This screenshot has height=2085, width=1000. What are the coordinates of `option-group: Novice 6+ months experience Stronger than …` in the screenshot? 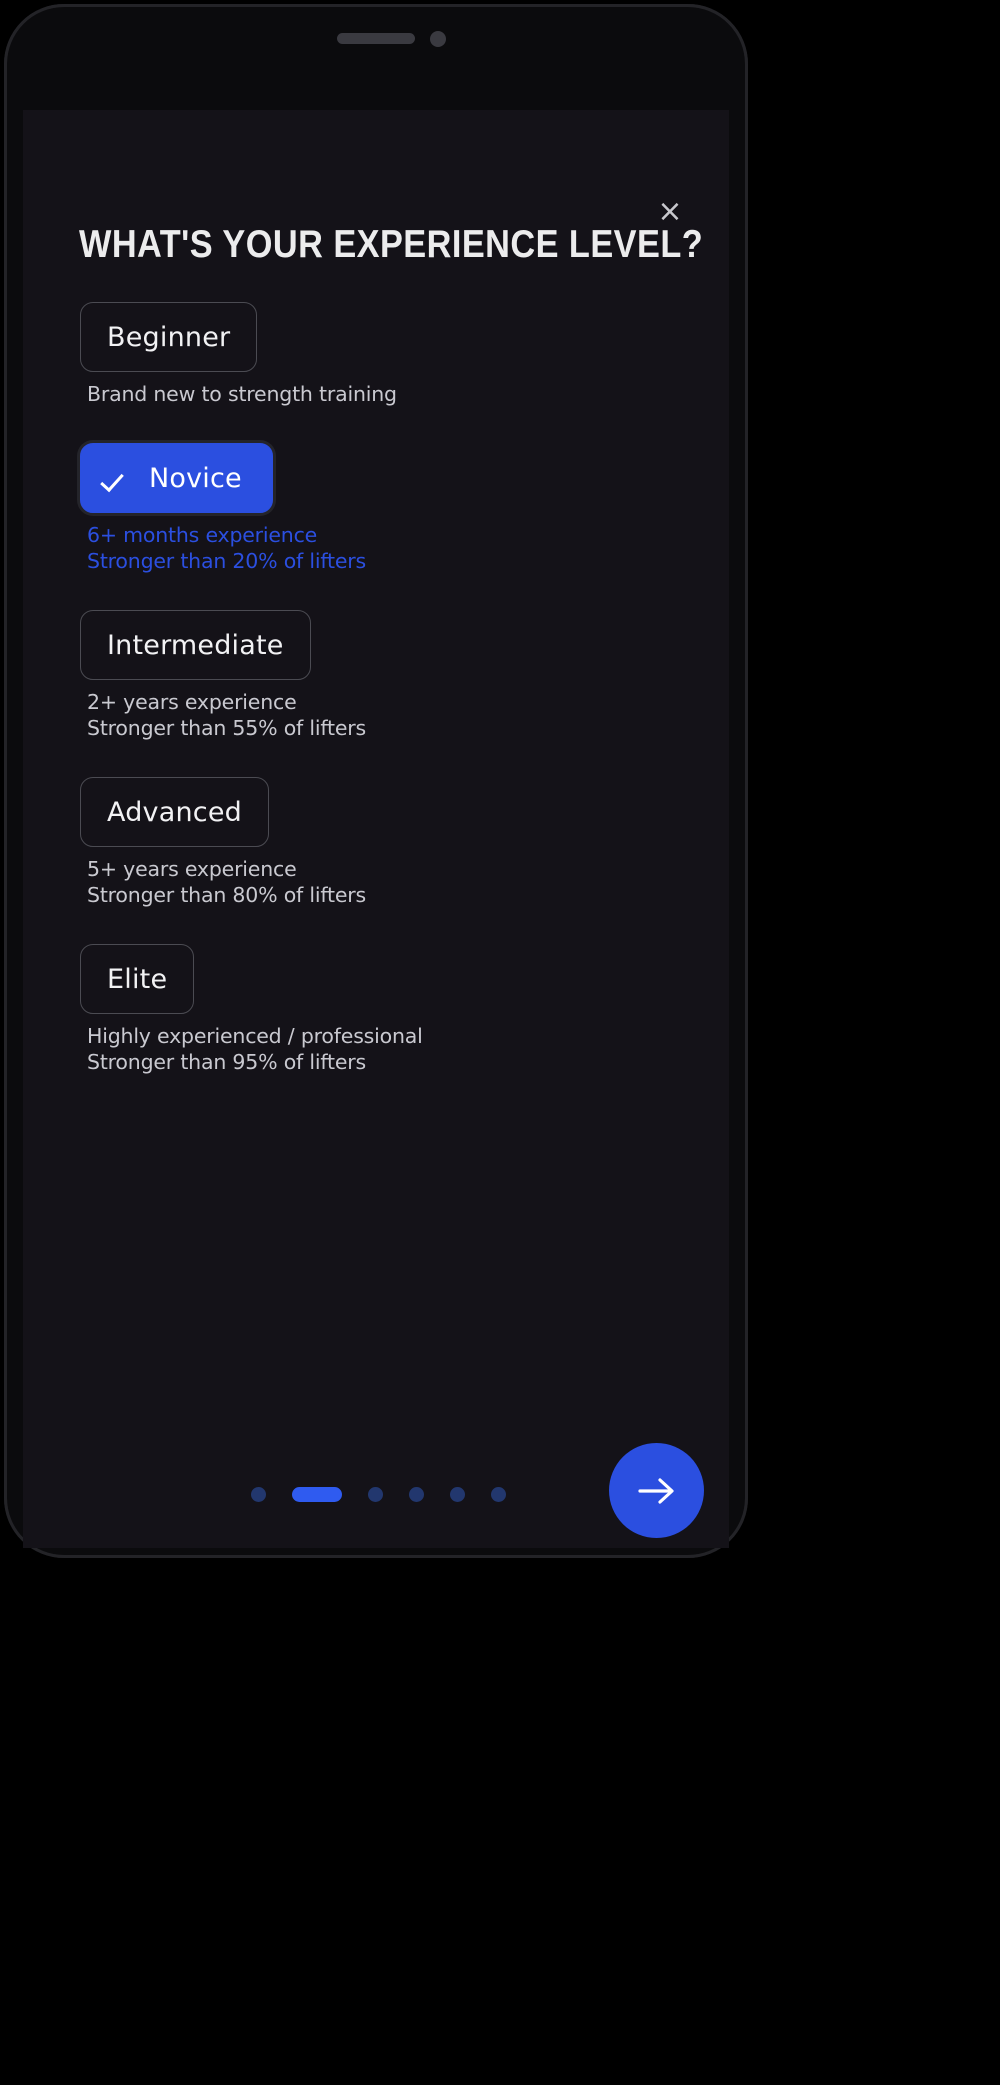 It's located at (389, 526).